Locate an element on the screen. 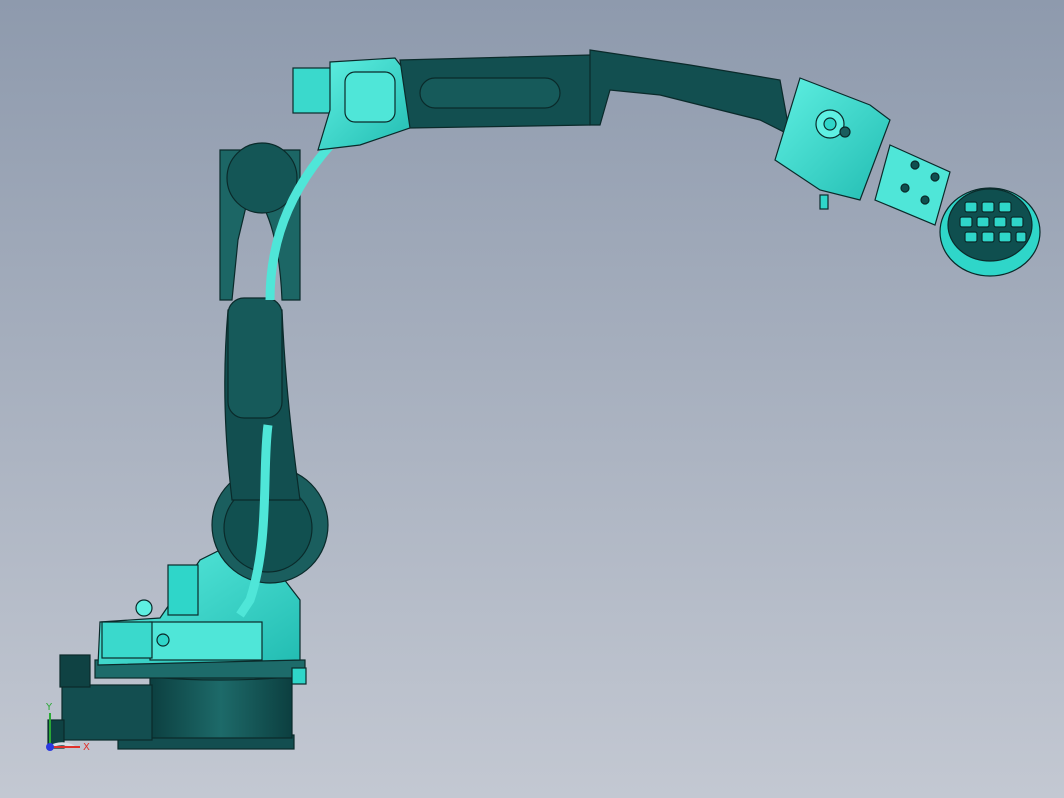 Image resolution: width=1064 pixels, height=798 pixels. coordinate-triad: Y X is located at coordinates (67, 727).